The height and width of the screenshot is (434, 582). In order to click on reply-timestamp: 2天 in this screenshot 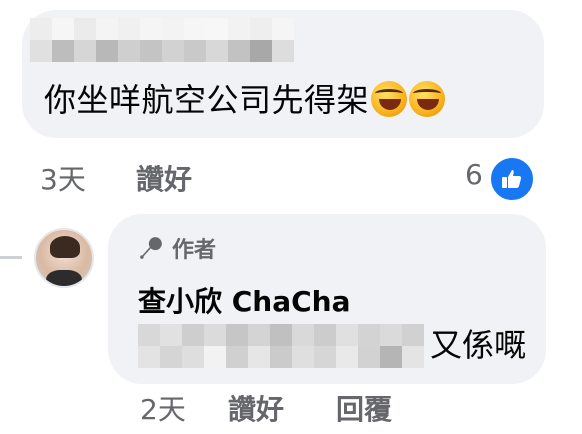, I will do `click(163, 408)`.